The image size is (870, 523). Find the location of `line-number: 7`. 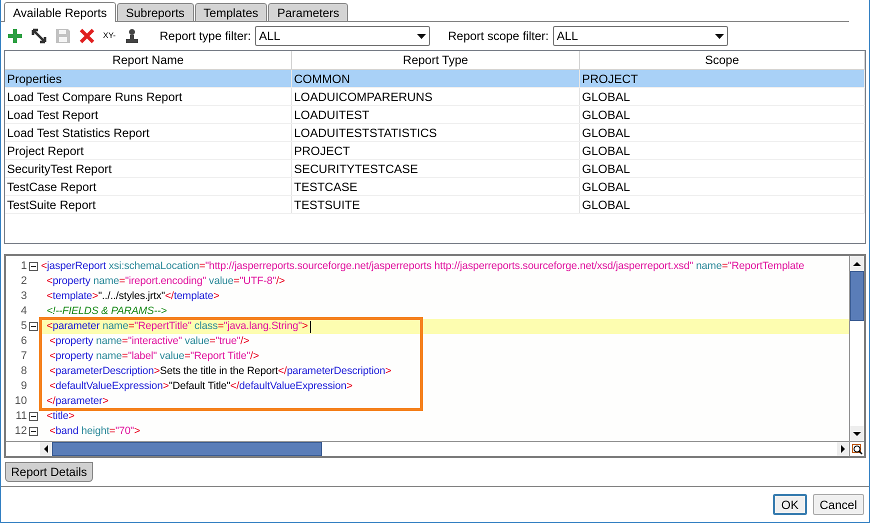

line-number: 7 is located at coordinates (23, 356).